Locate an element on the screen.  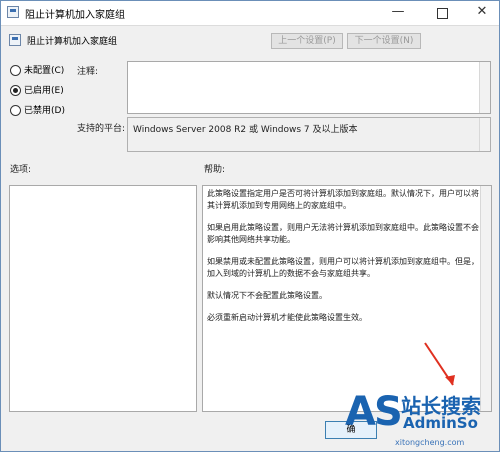
maximize-button is located at coordinates (442, 13).